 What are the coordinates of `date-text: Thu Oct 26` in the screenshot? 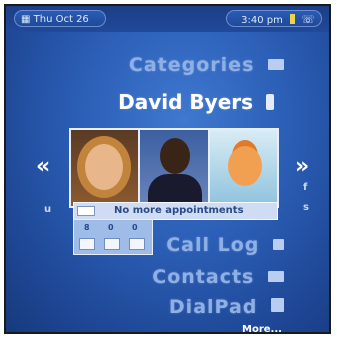 It's located at (61, 19).